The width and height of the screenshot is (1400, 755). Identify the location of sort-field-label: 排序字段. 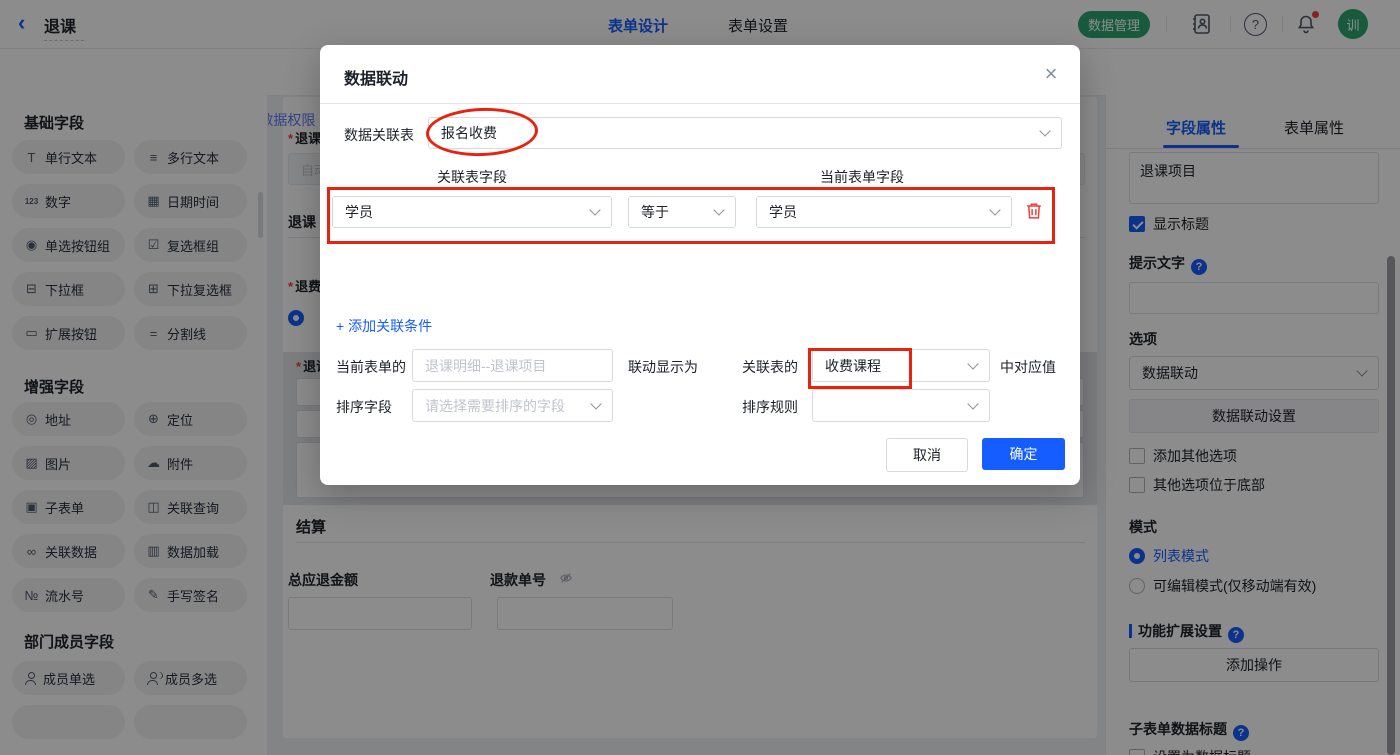
(364, 407).